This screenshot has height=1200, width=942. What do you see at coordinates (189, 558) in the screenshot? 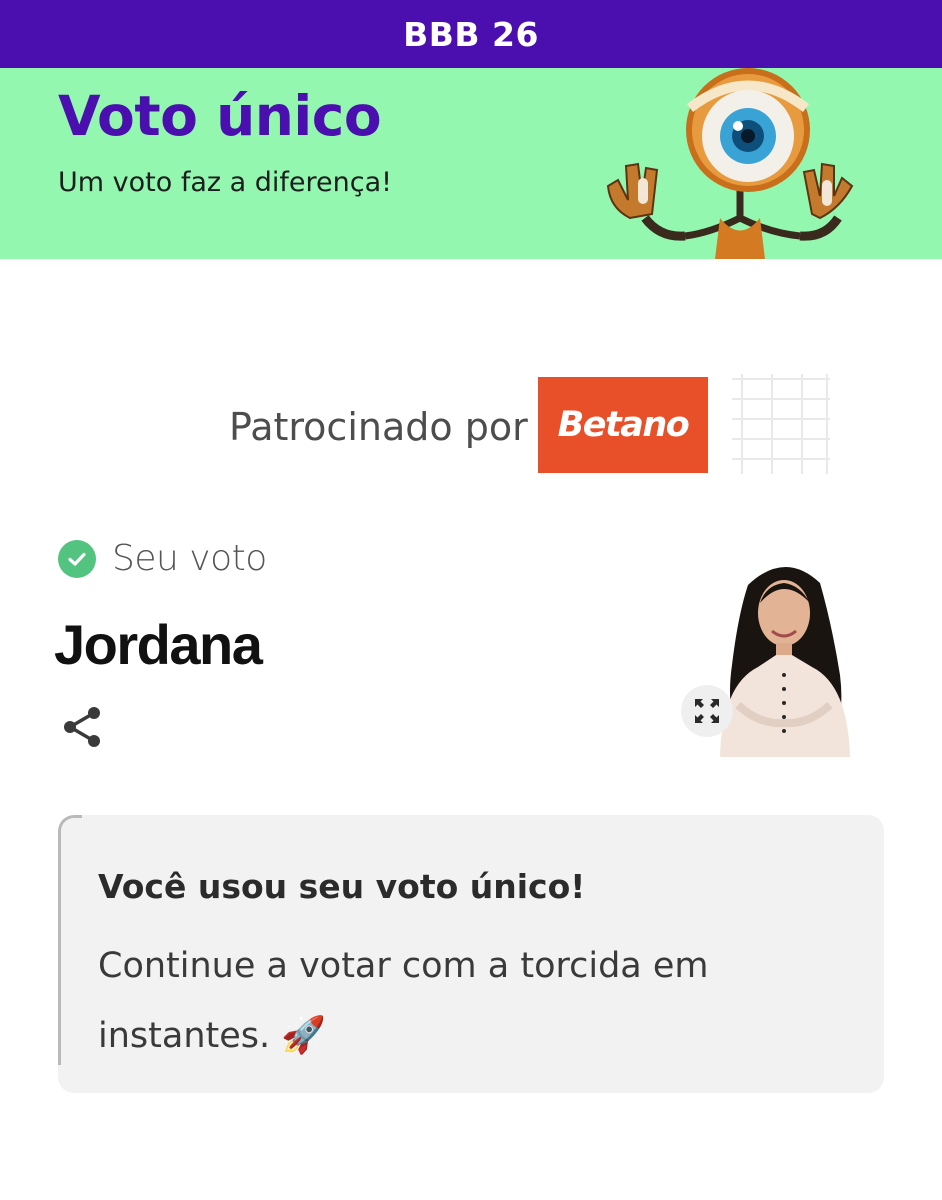
I see `vote-status-label: Seu voto` at bounding box center [189, 558].